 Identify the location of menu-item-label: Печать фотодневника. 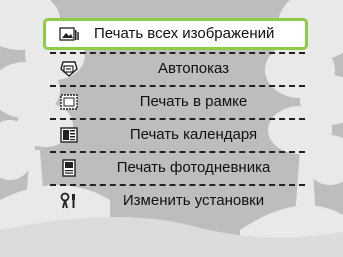
(193, 167).